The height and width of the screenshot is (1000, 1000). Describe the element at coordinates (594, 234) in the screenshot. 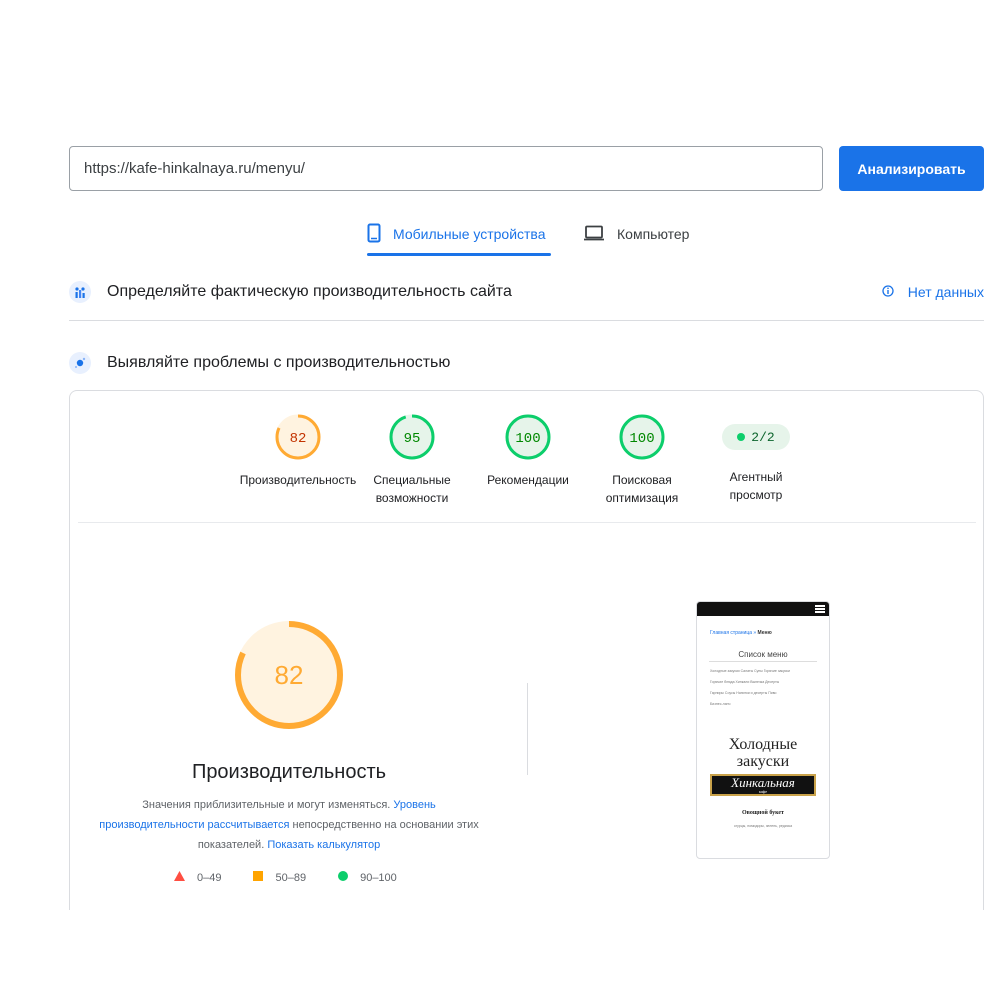

I see `laptop-icon` at that location.